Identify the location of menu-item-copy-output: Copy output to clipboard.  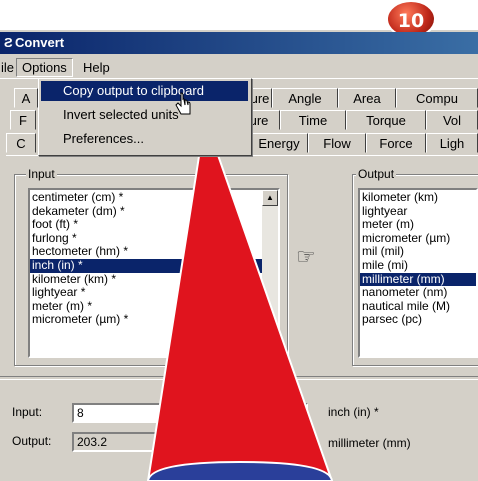
(144, 91).